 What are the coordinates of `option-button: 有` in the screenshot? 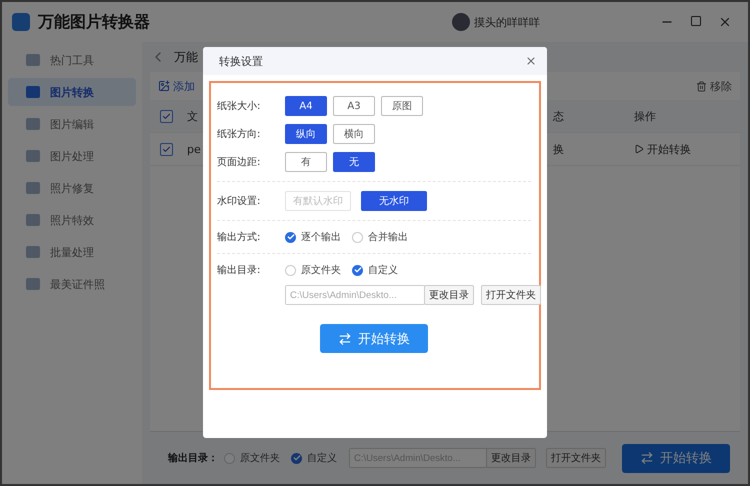 It's located at (306, 162).